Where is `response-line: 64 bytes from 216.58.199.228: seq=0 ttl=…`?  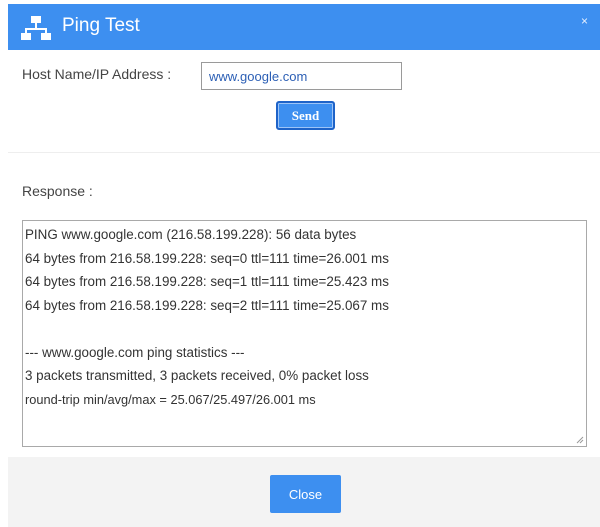 response-line: 64 bytes from 216.58.199.228: seq=0 ttl=… is located at coordinates (207, 258).